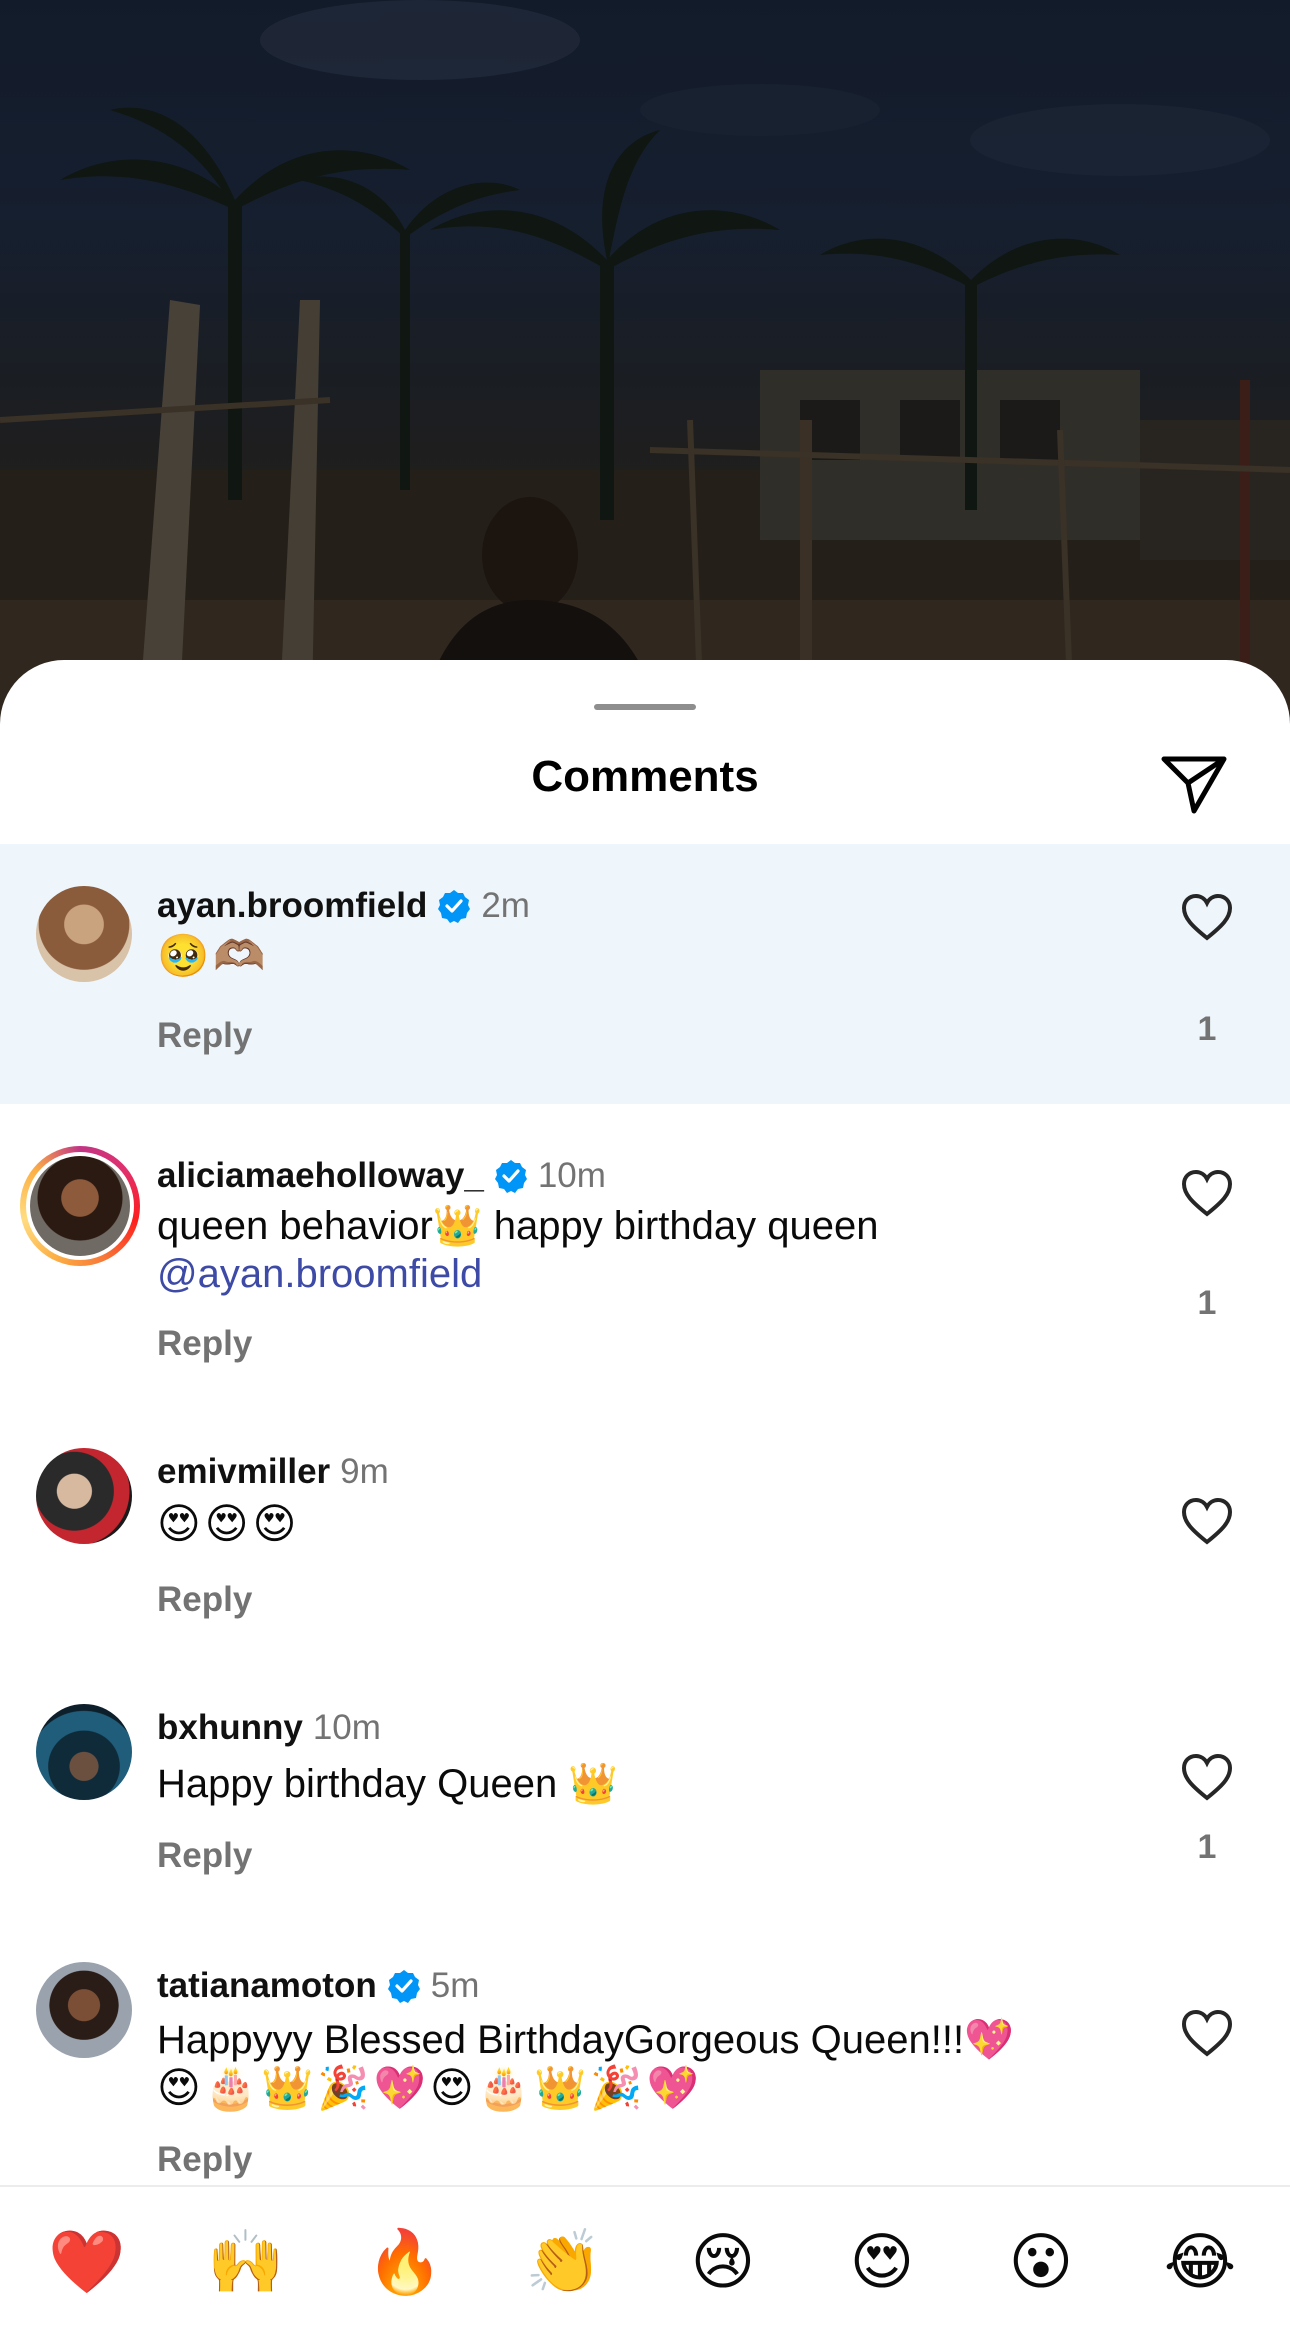 The image size is (1290, 2337). I want to click on sheet-title: Comments, so click(645, 776).